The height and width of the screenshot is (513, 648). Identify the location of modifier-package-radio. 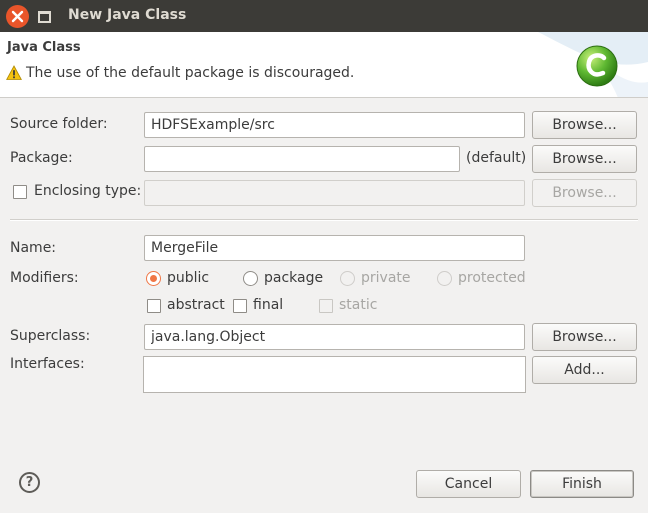
(250, 278).